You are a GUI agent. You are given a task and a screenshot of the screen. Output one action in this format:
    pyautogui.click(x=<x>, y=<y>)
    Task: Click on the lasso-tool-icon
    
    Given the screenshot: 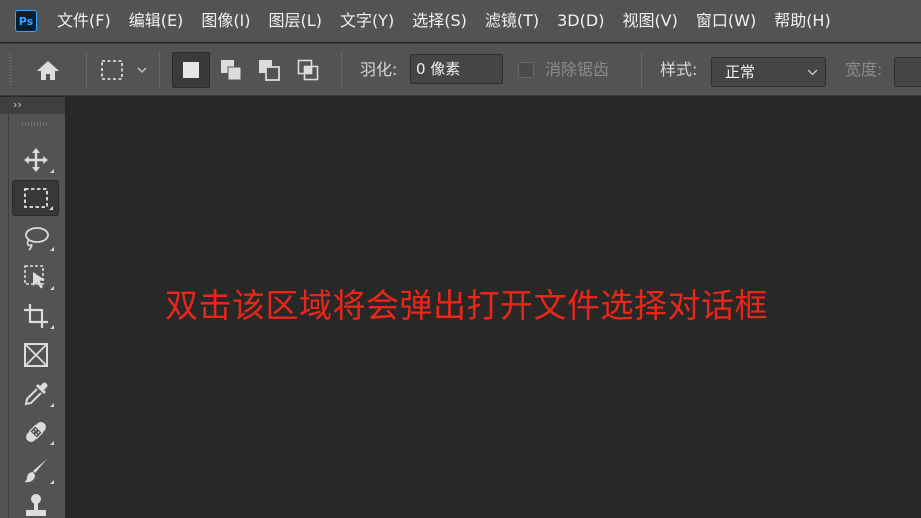 What is the action you would take?
    pyautogui.click(x=35, y=238)
    